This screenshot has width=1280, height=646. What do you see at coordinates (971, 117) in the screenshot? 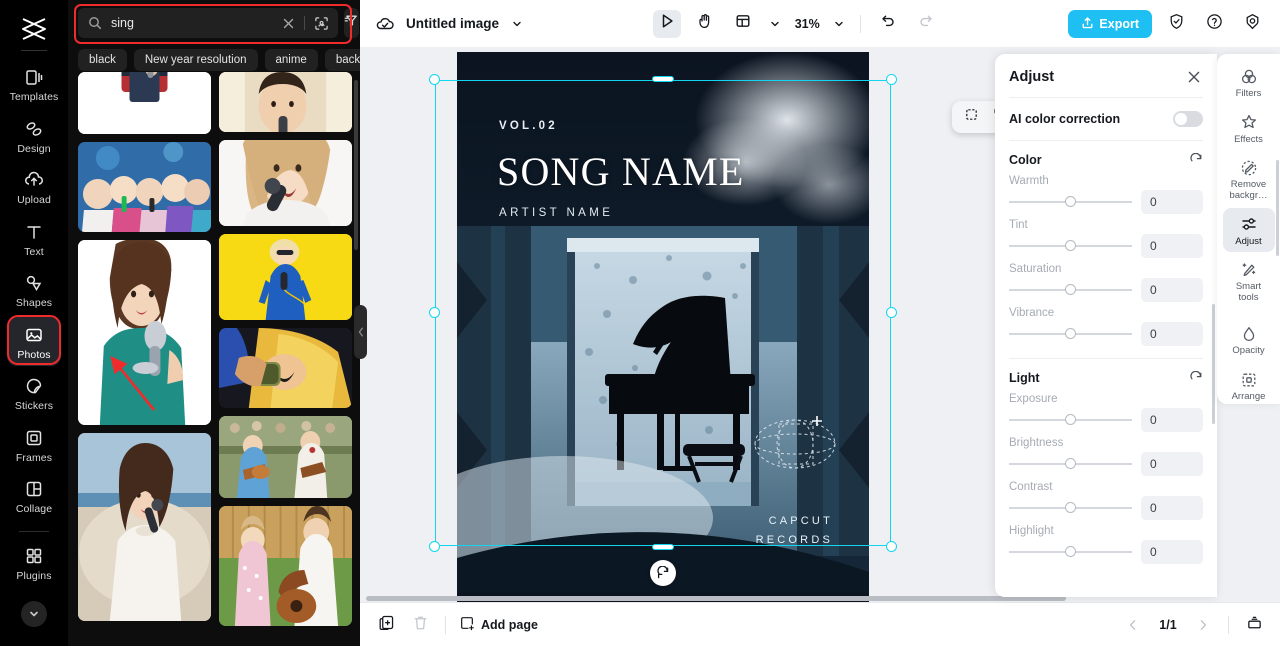
I see `crop-button` at bounding box center [971, 117].